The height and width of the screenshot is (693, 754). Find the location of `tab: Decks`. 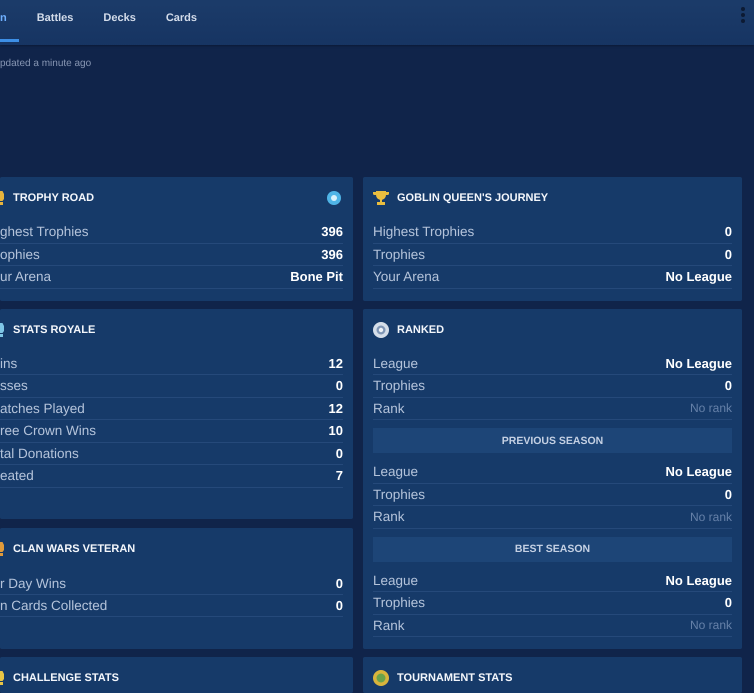

tab: Decks is located at coordinates (119, 21).